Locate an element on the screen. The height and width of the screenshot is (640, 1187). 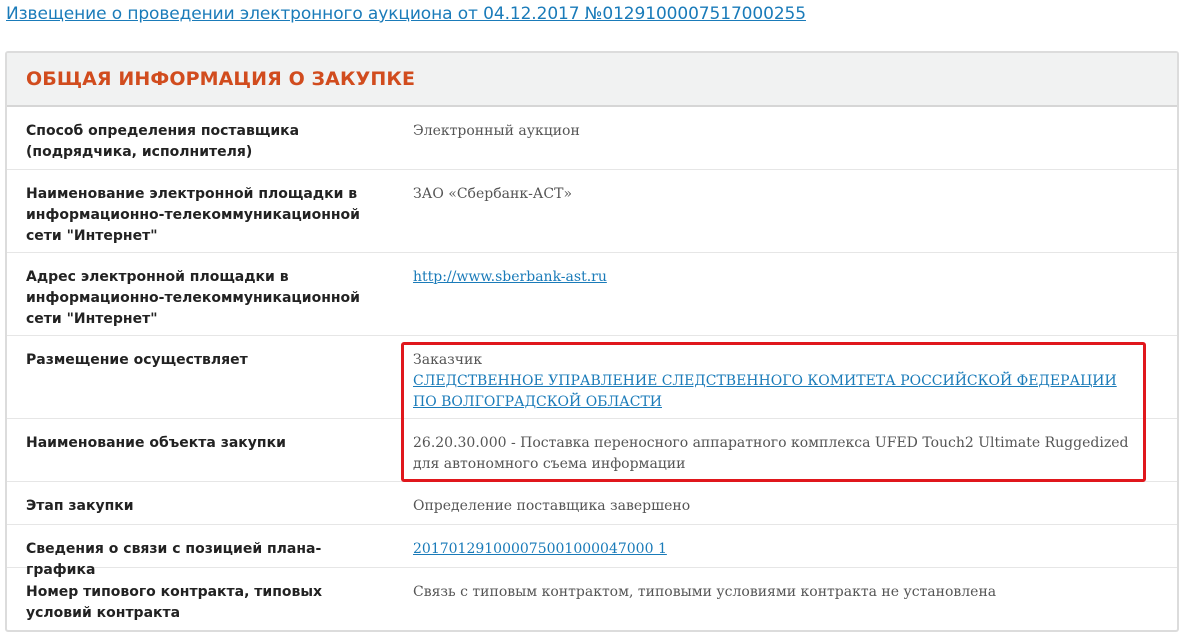
placer-role: Заказчик is located at coordinates (448, 360).